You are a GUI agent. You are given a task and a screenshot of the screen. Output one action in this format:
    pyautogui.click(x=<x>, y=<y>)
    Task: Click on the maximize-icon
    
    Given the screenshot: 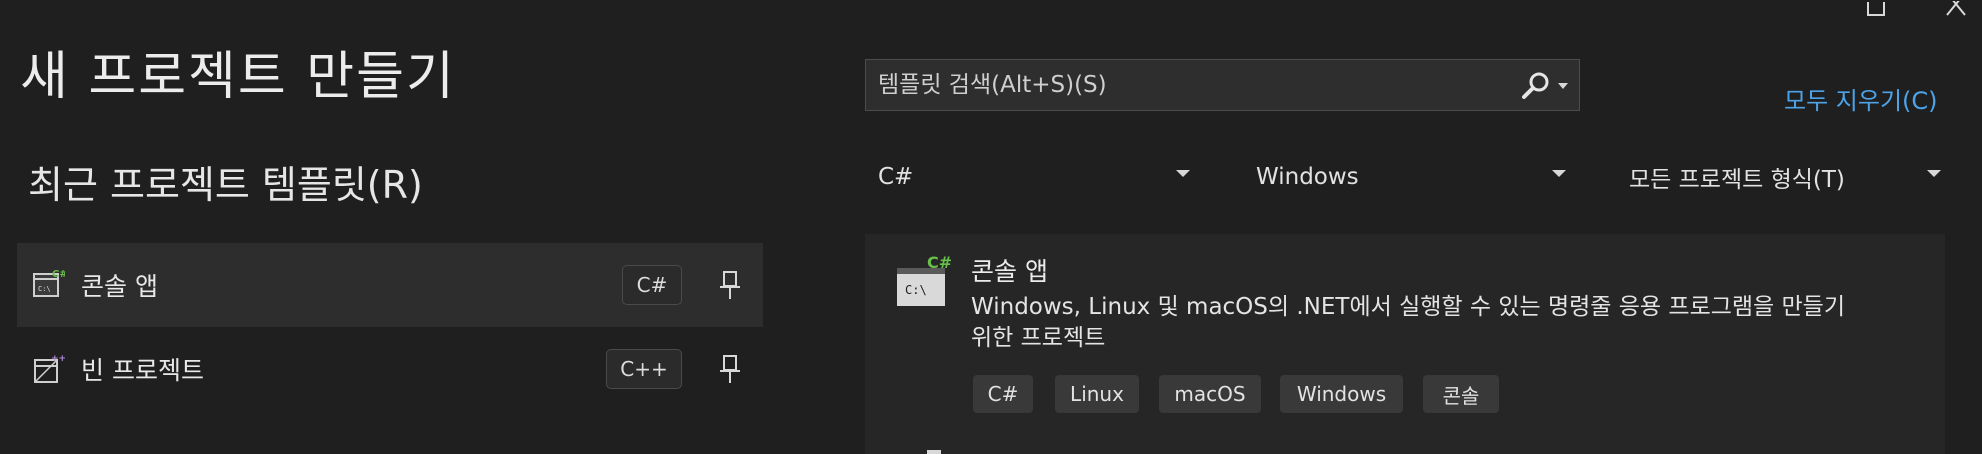 What is the action you would take?
    pyautogui.click(x=1876, y=9)
    